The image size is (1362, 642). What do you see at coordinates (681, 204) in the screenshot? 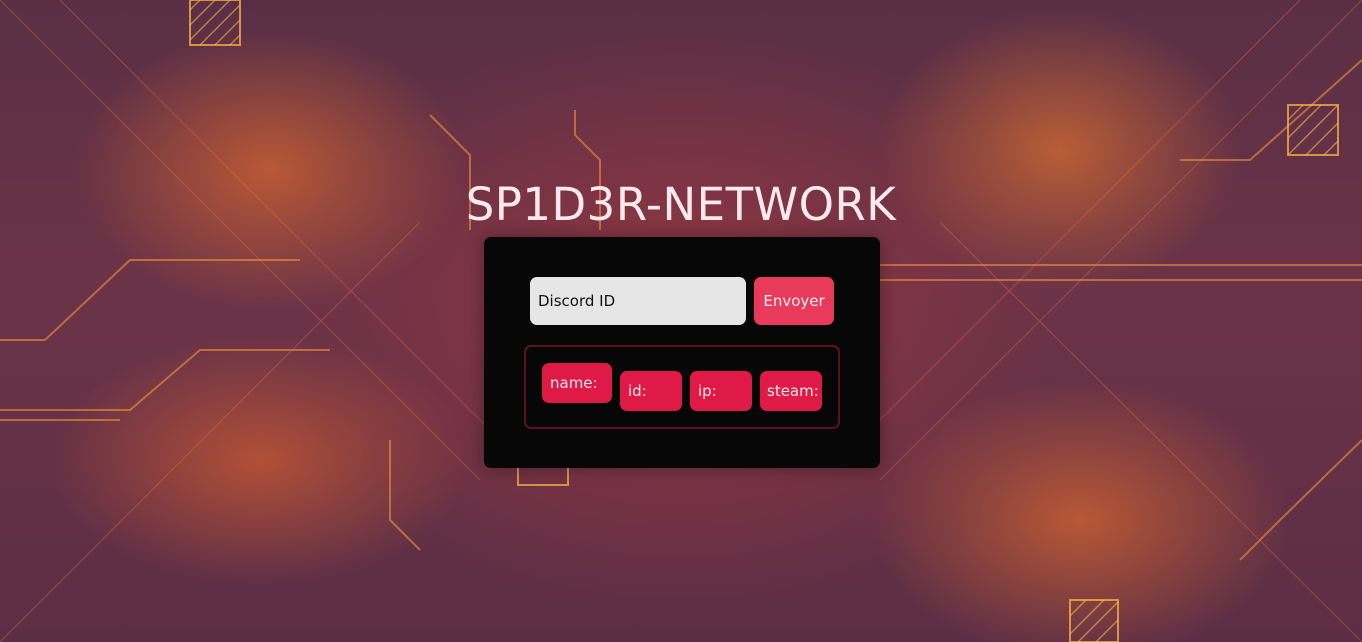
I see `page-title: SP1D3R-NETWORK` at bounding box center [681, 204].